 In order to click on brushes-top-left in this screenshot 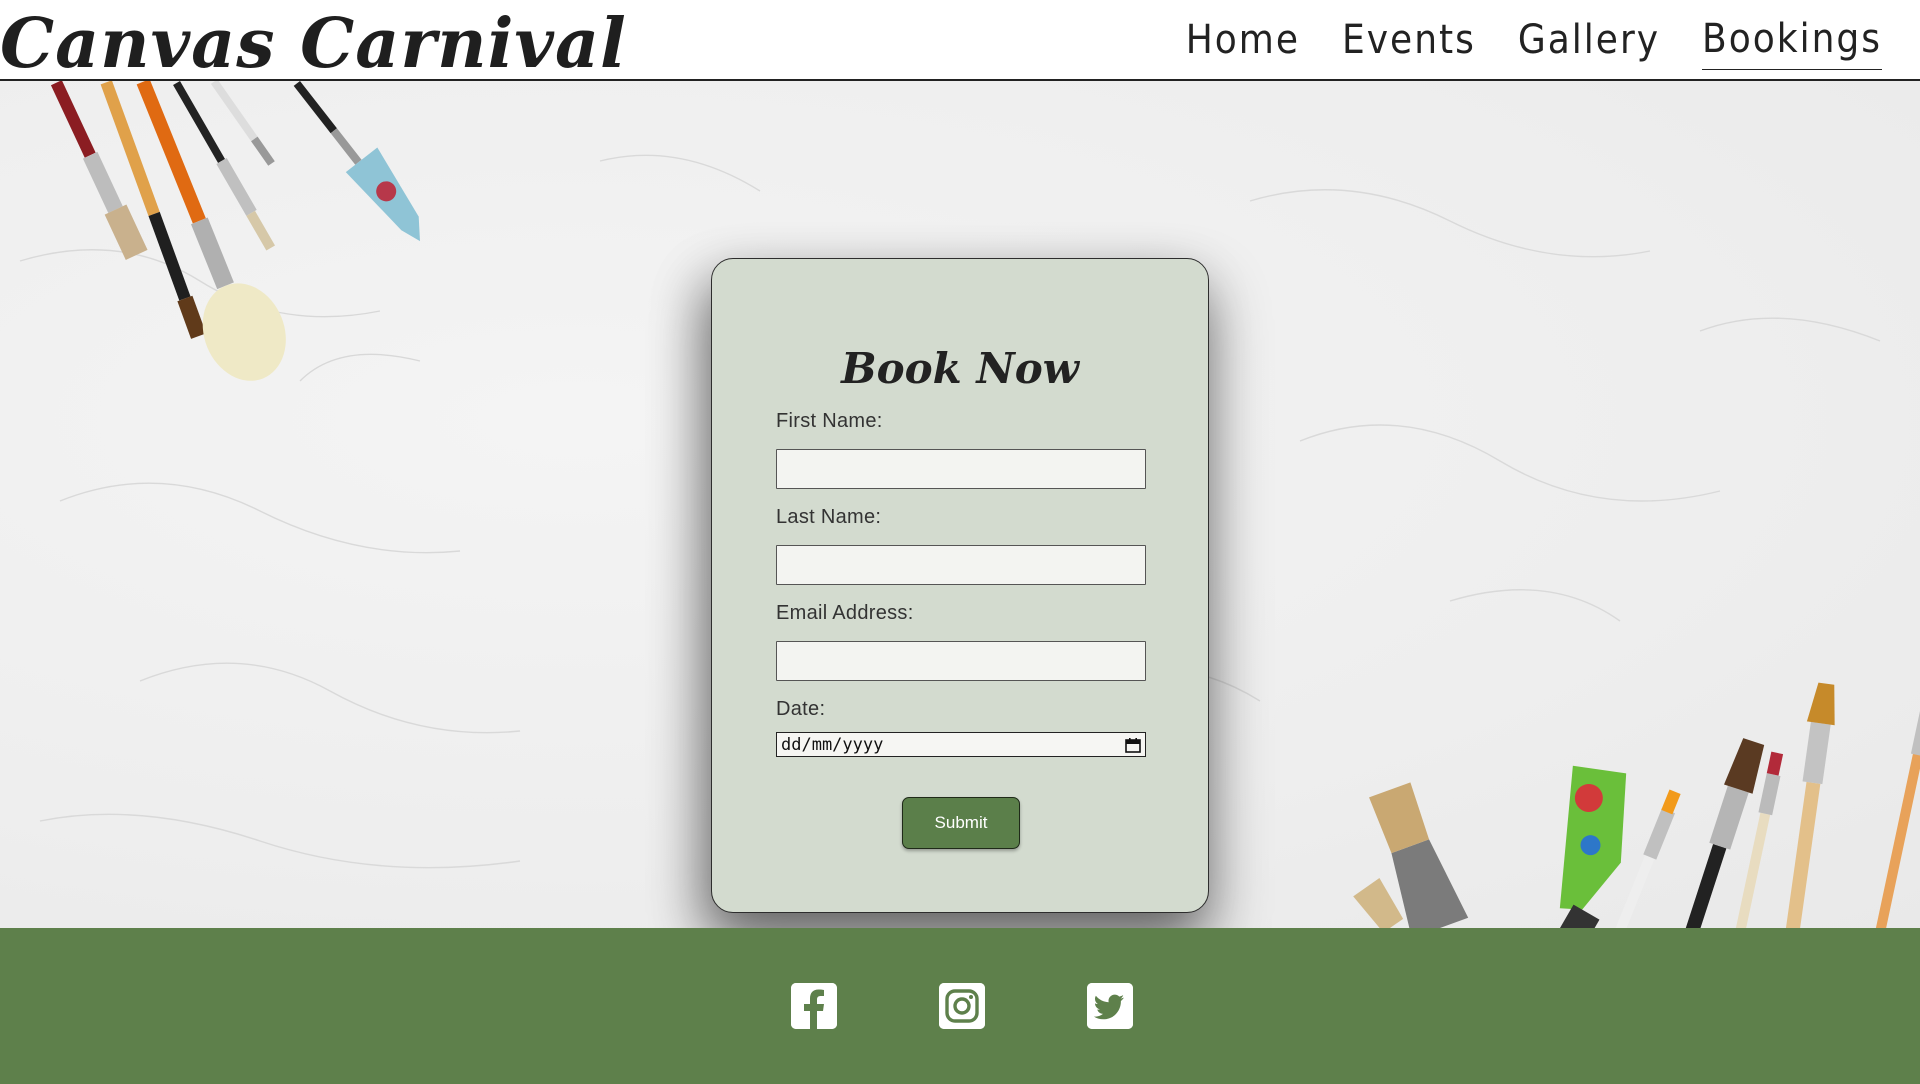, I will do `click(235, 231)`.